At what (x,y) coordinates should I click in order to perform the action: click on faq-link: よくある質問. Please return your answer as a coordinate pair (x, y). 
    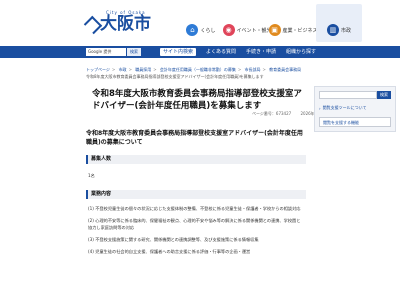
    Looking at the image, I should click on (221, 52).